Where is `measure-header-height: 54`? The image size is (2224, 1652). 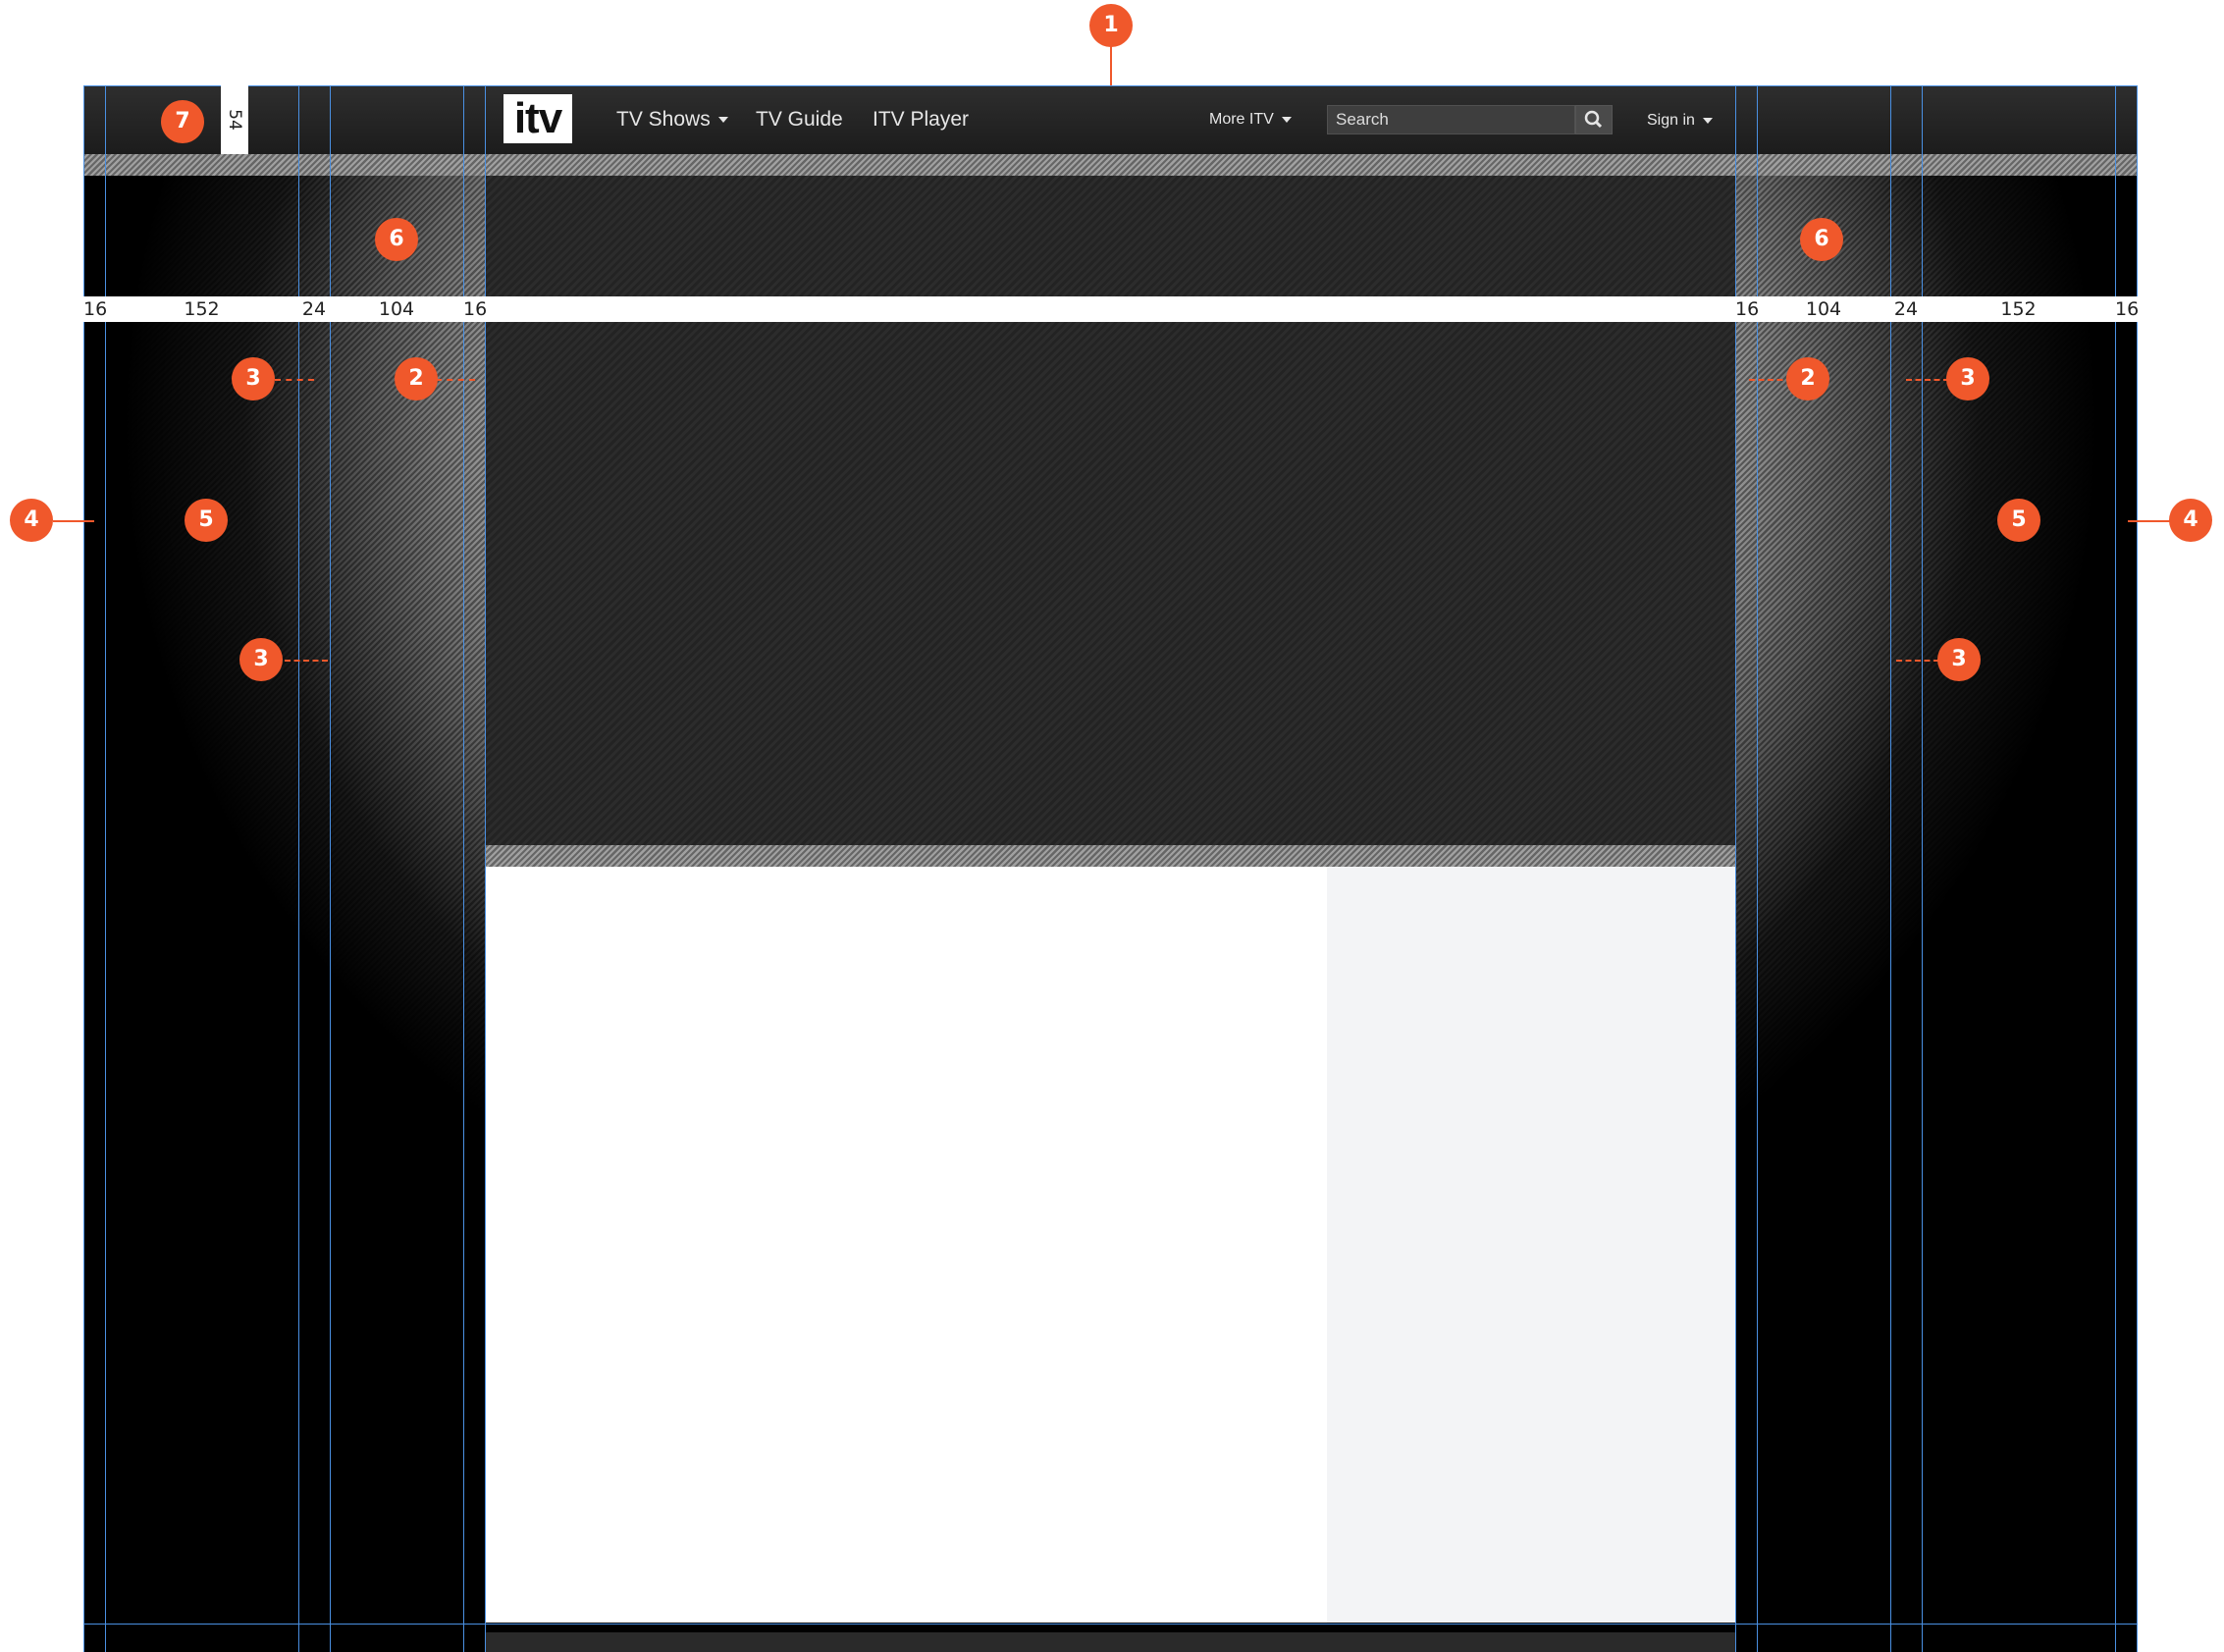 measure-header-height: 54 is located at coordinates (234, 119).